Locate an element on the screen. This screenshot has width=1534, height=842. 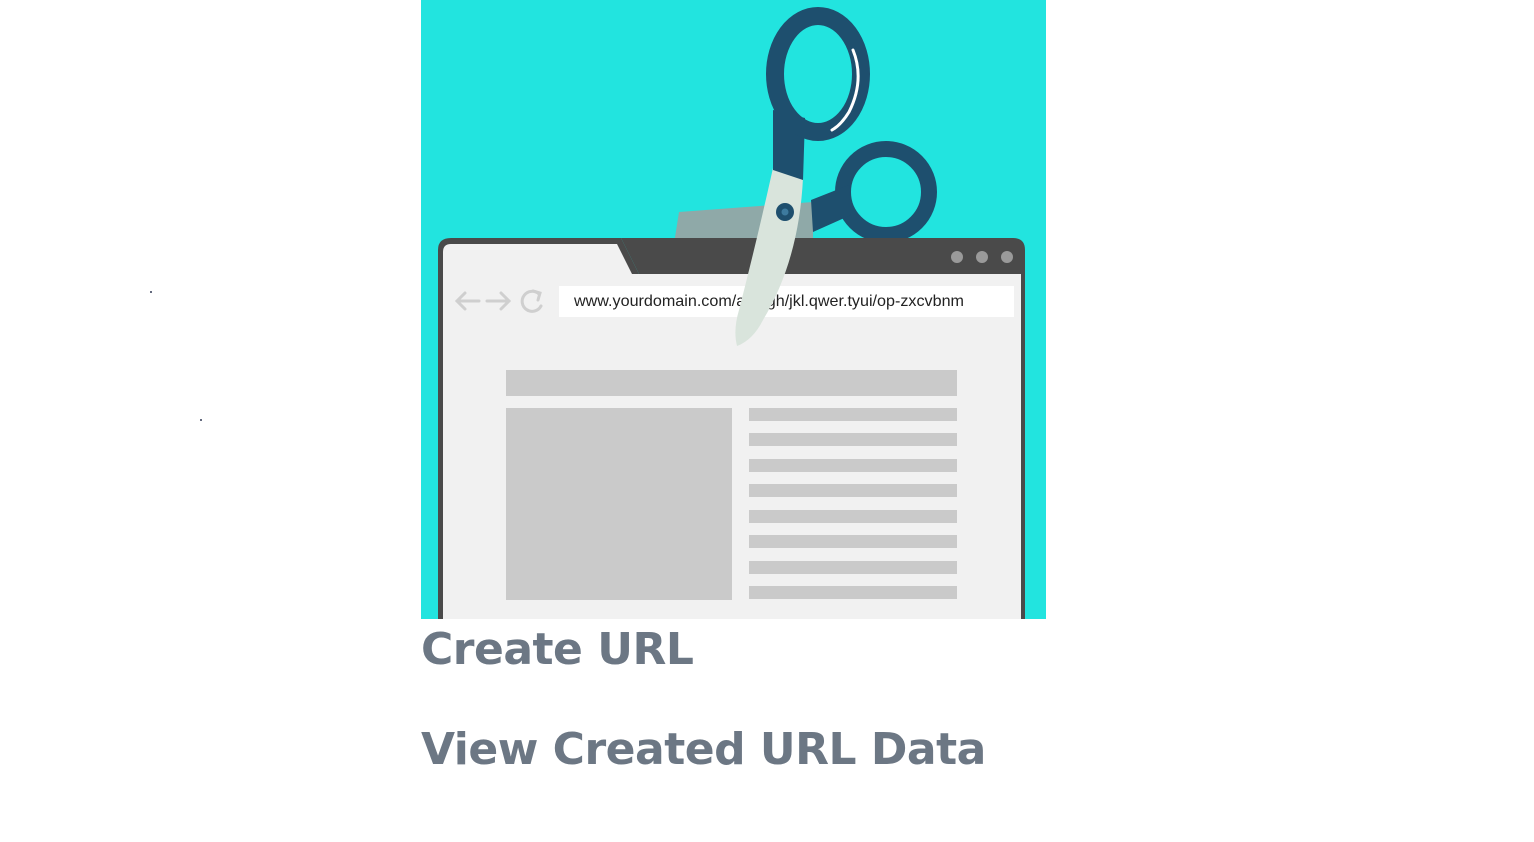
placeholder-image-block is located at coordinates (619, 504).